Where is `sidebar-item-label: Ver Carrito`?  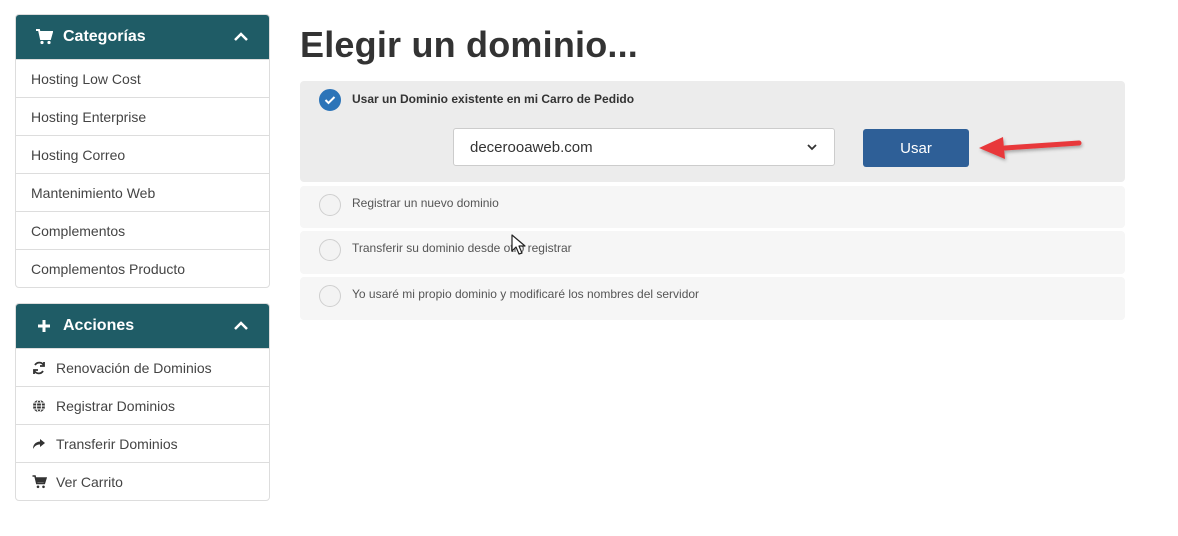 sidebar-item-label: Ver Carrito is located at coordinates (89, 481).